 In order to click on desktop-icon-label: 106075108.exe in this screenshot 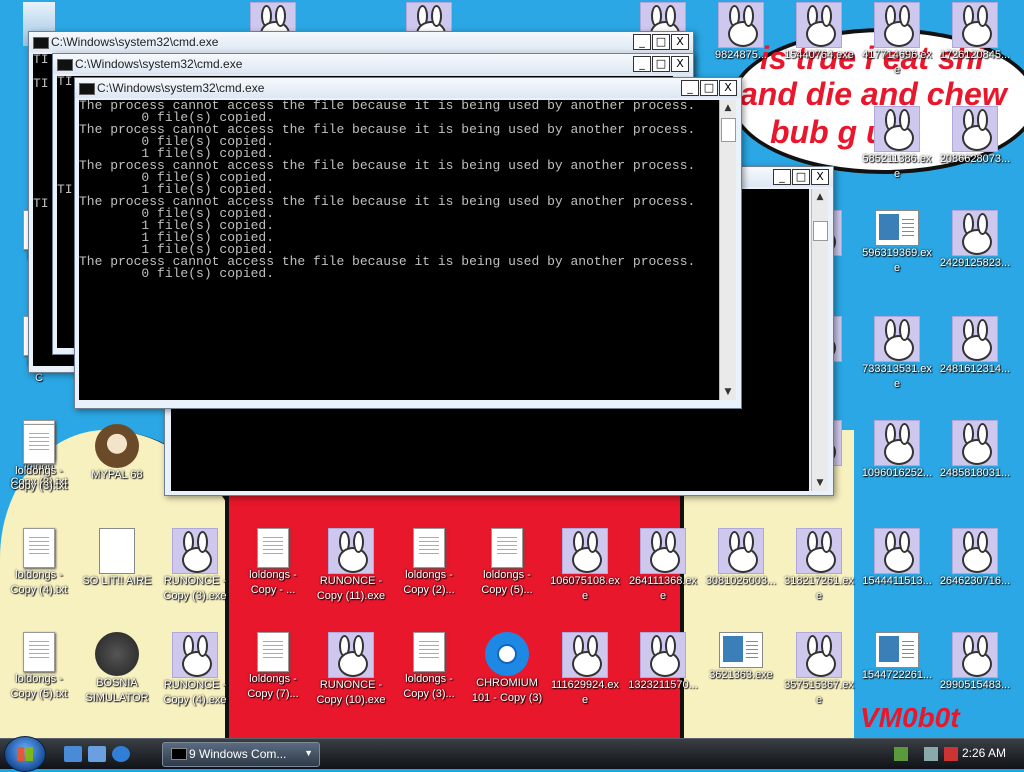, I will do `click(585, 588)`.